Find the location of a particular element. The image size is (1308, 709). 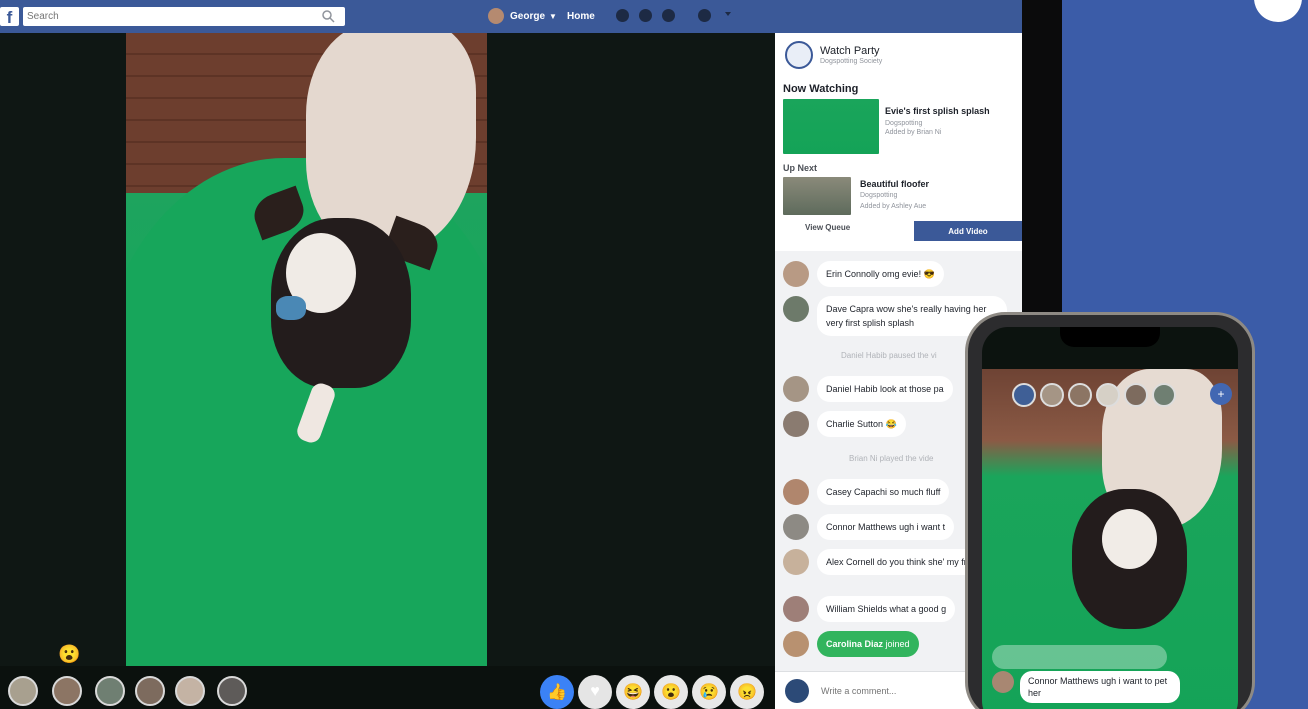

phone-chat-message: Connor Matthews ugh i want to pet her is located at coordinates (1086, 687).